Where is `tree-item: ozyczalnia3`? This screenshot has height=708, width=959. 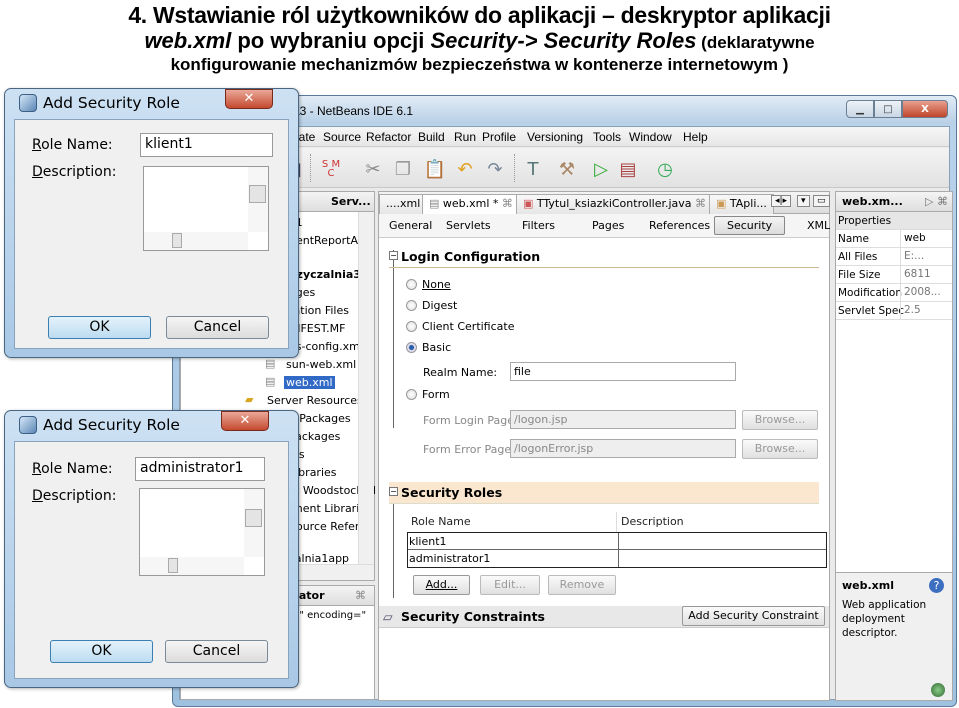 tree-item: ozyczalnia3 is located at coordinates (325, 274).